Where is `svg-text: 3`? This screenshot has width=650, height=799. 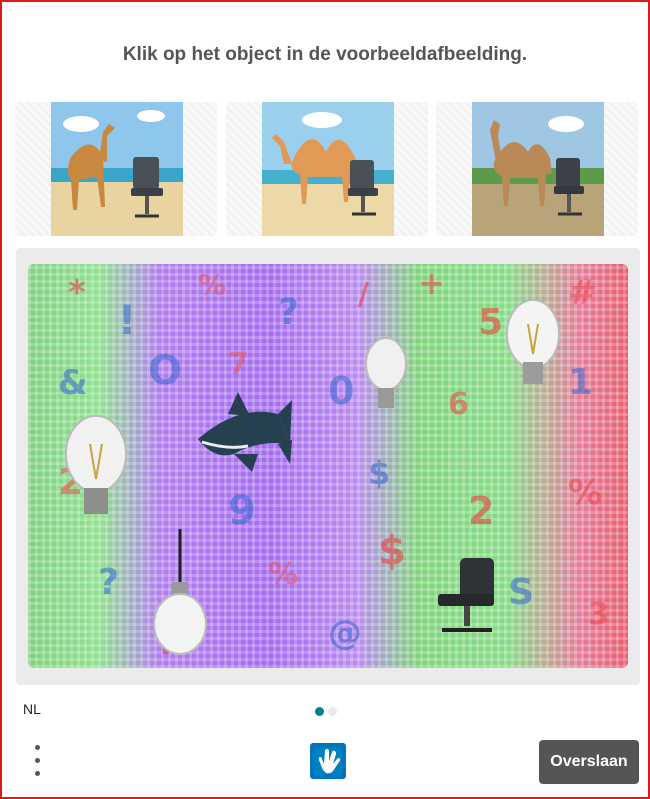
svg-text: 3 is located at coordinates (598, 614).